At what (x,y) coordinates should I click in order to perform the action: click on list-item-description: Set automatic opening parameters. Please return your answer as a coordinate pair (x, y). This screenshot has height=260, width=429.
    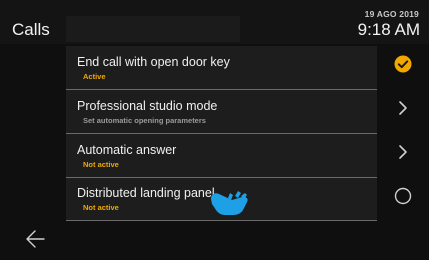
    Looking at the image, I should click on (144, 120).